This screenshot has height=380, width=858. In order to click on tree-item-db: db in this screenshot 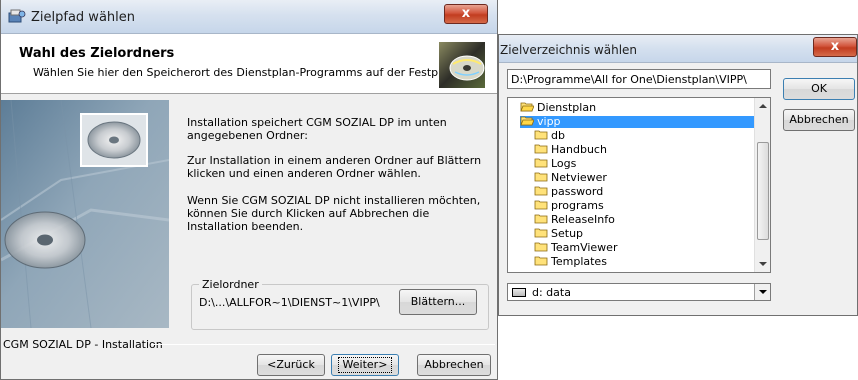, I will do `click(549, 136)`.